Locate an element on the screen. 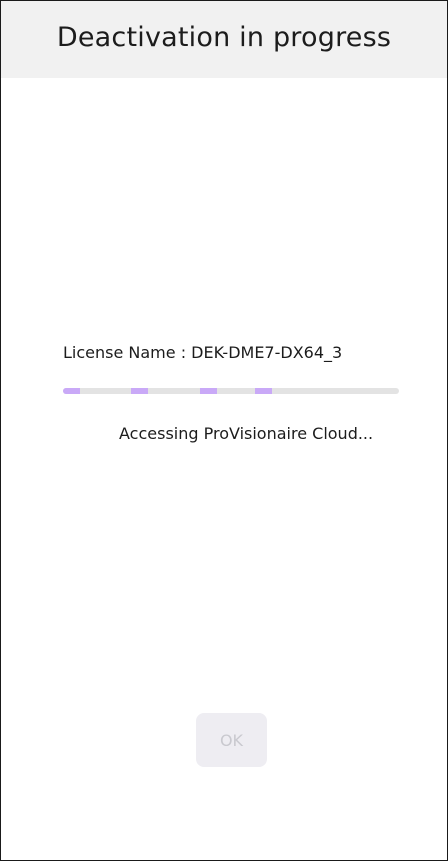 The height and width of the screenshot is (861, 448). ok-button: OK is located at coordinates (231, 740).